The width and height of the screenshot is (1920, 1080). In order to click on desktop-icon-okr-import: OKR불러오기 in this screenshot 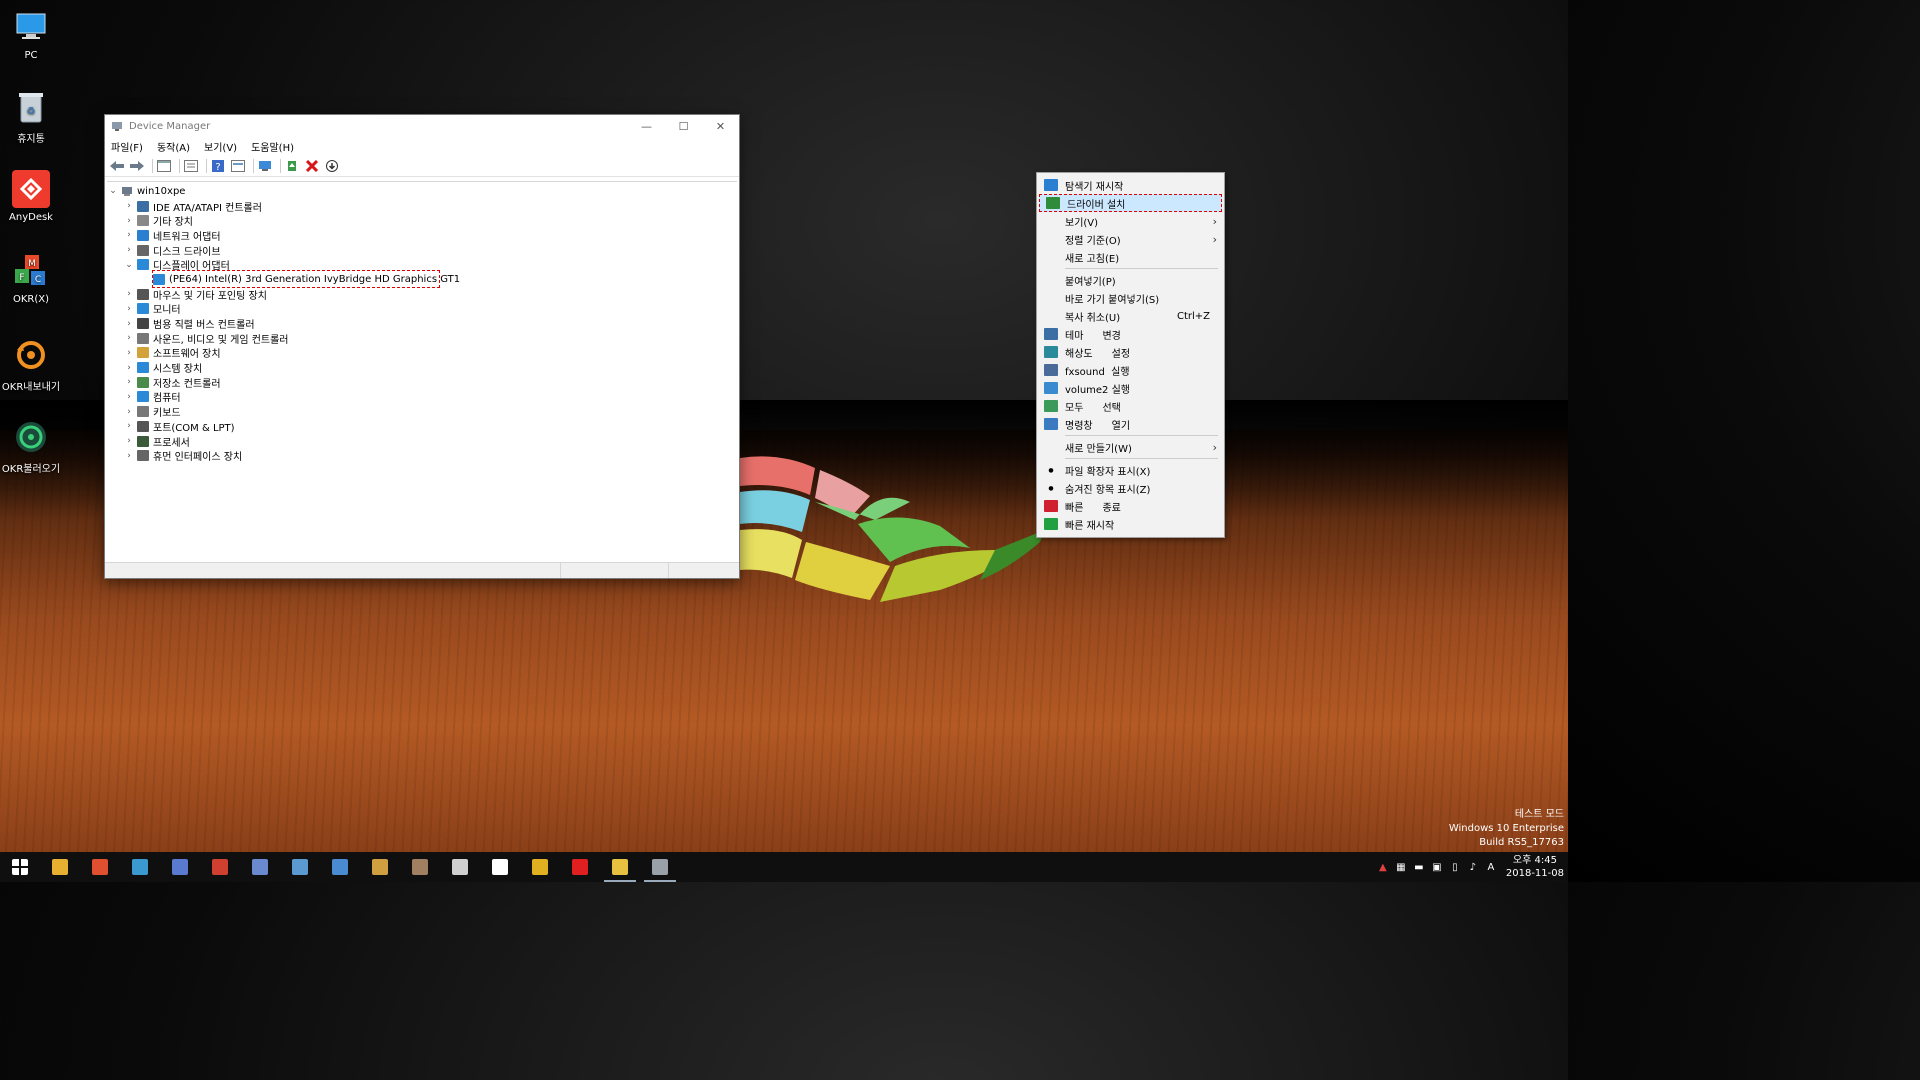, I will do `click(31, 446)`.